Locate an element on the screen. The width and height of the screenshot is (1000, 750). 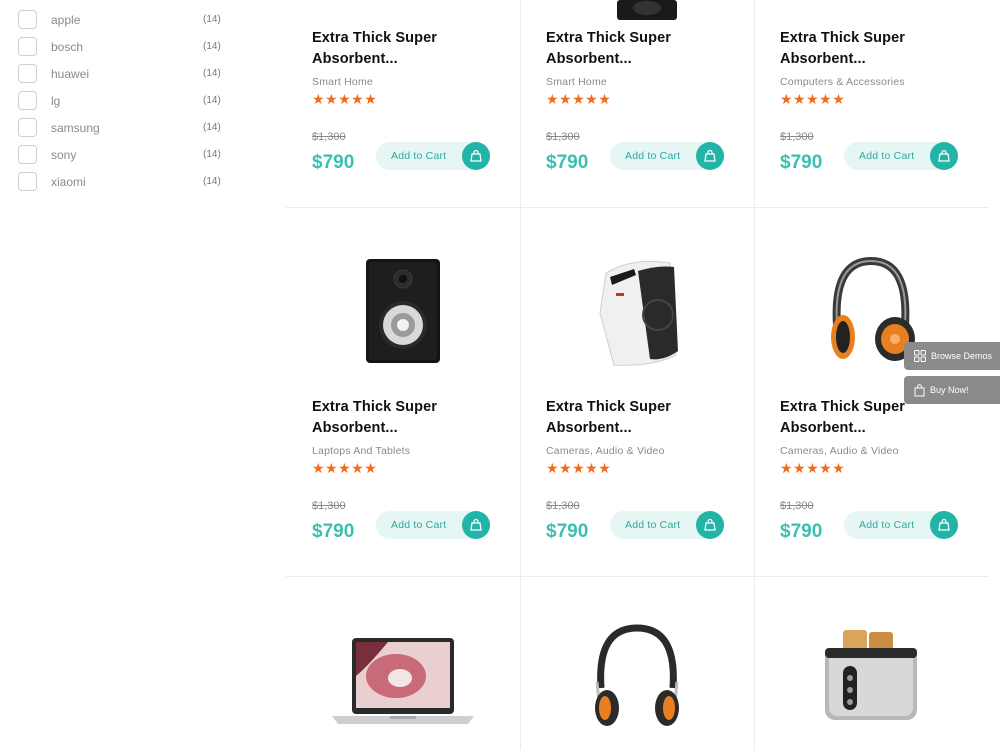
toaster-icon is located at coordinates (871, 675).